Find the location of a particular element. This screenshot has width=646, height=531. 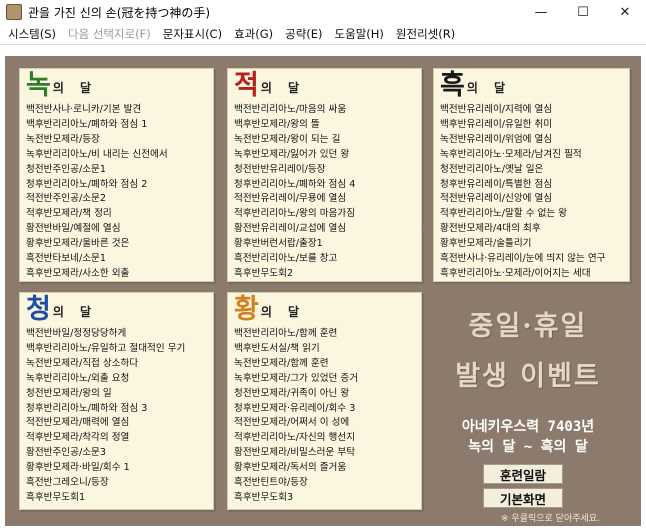

event-item: 녹후반모제라/잃어가 있던 왕 is located at coordinates (292, 154).